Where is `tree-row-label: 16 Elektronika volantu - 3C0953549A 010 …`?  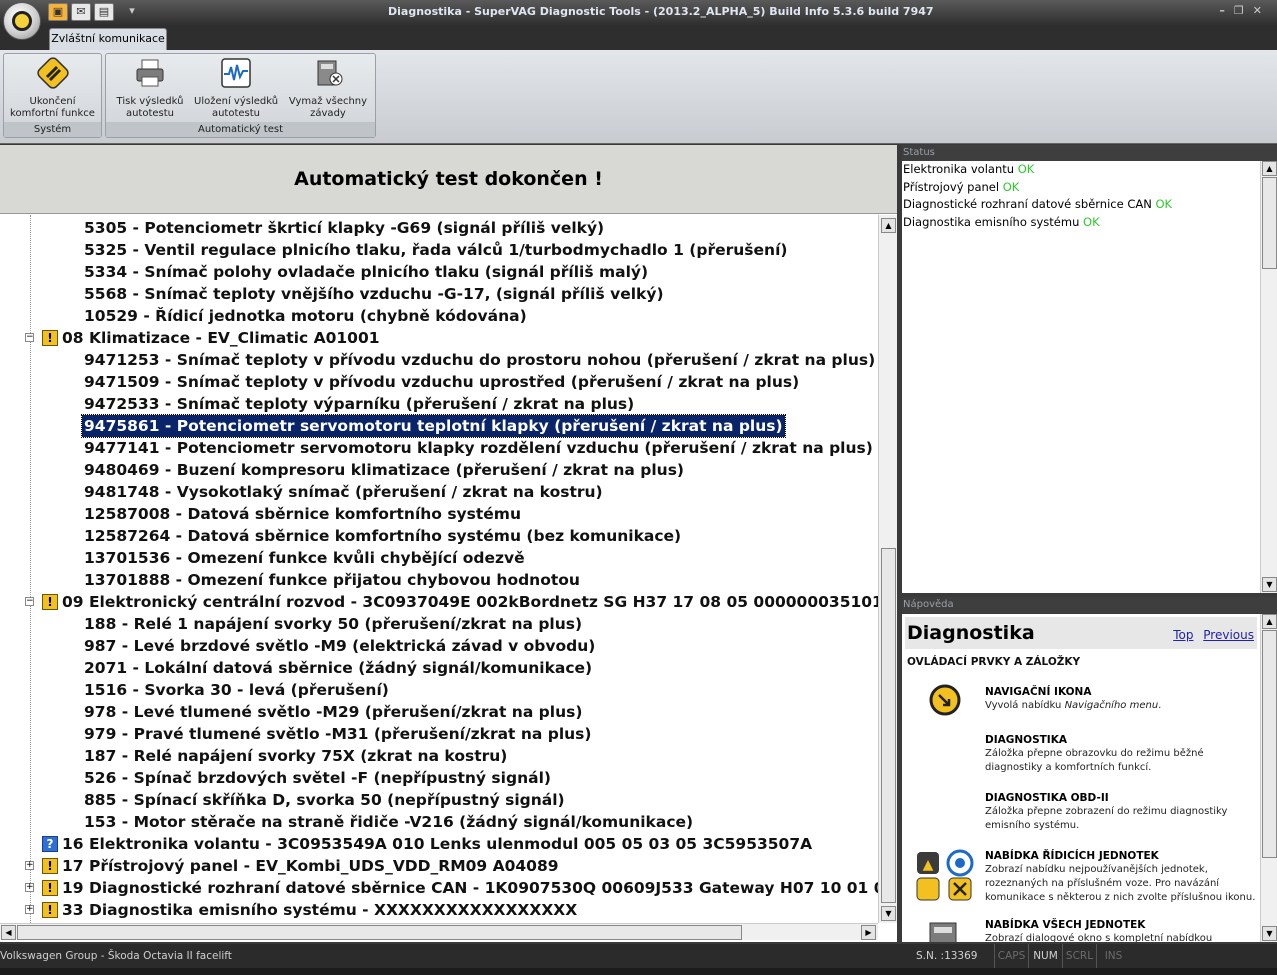
tree-row-label: 16 Elektronika volantu - 3C0953549A 010 … is located at coordinates (437, 844).